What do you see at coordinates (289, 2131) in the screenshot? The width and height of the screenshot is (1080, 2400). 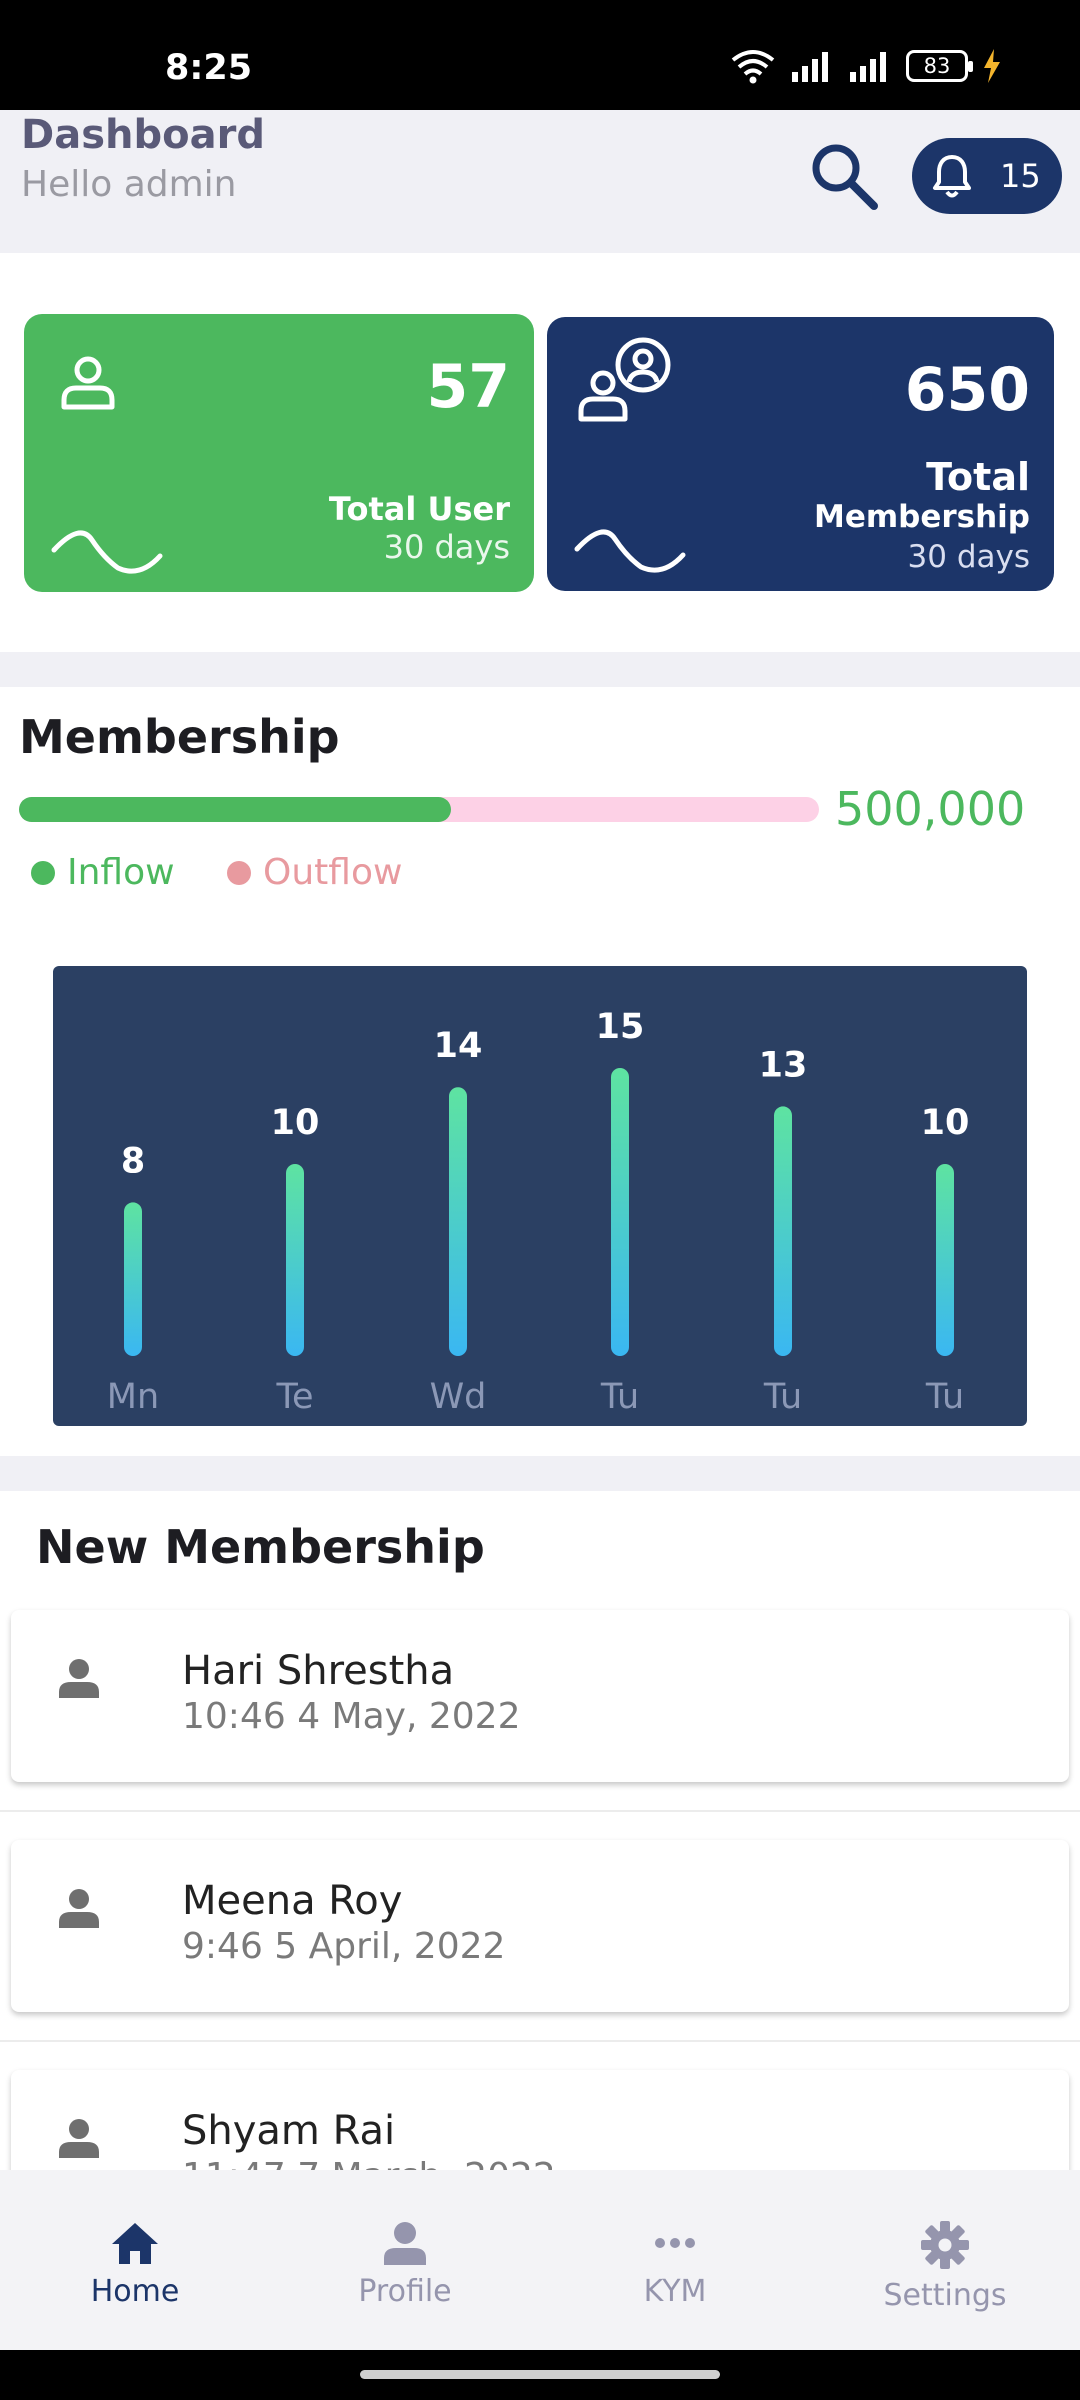 I see `member-name: Shyam Rai` at bounding box center [289, 2131].